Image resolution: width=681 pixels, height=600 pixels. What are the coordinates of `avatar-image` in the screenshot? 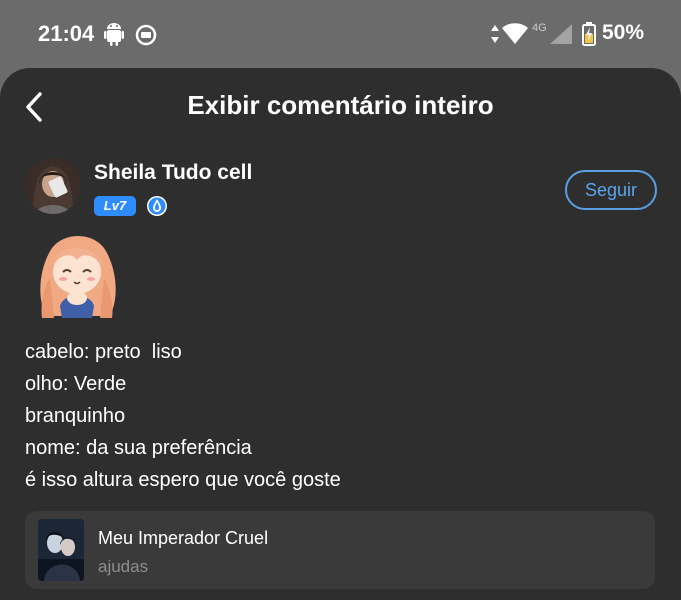 It's located at (53, 186).